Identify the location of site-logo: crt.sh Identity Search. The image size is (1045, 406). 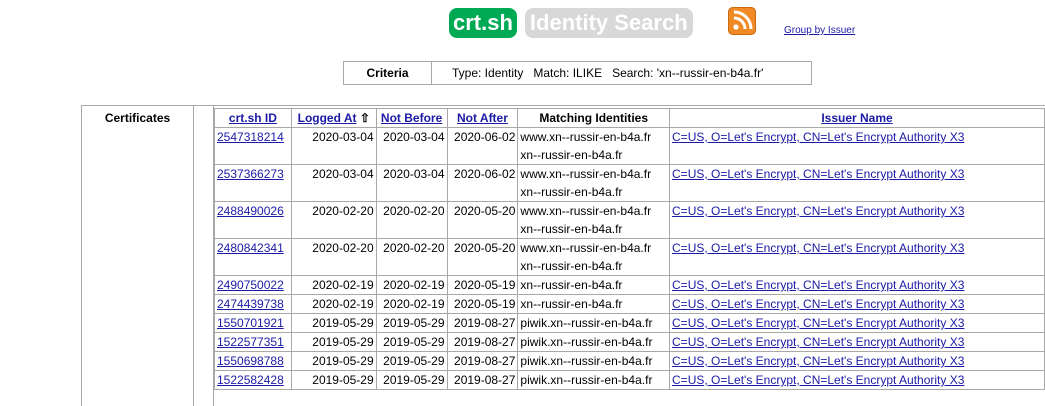
(571, 24).